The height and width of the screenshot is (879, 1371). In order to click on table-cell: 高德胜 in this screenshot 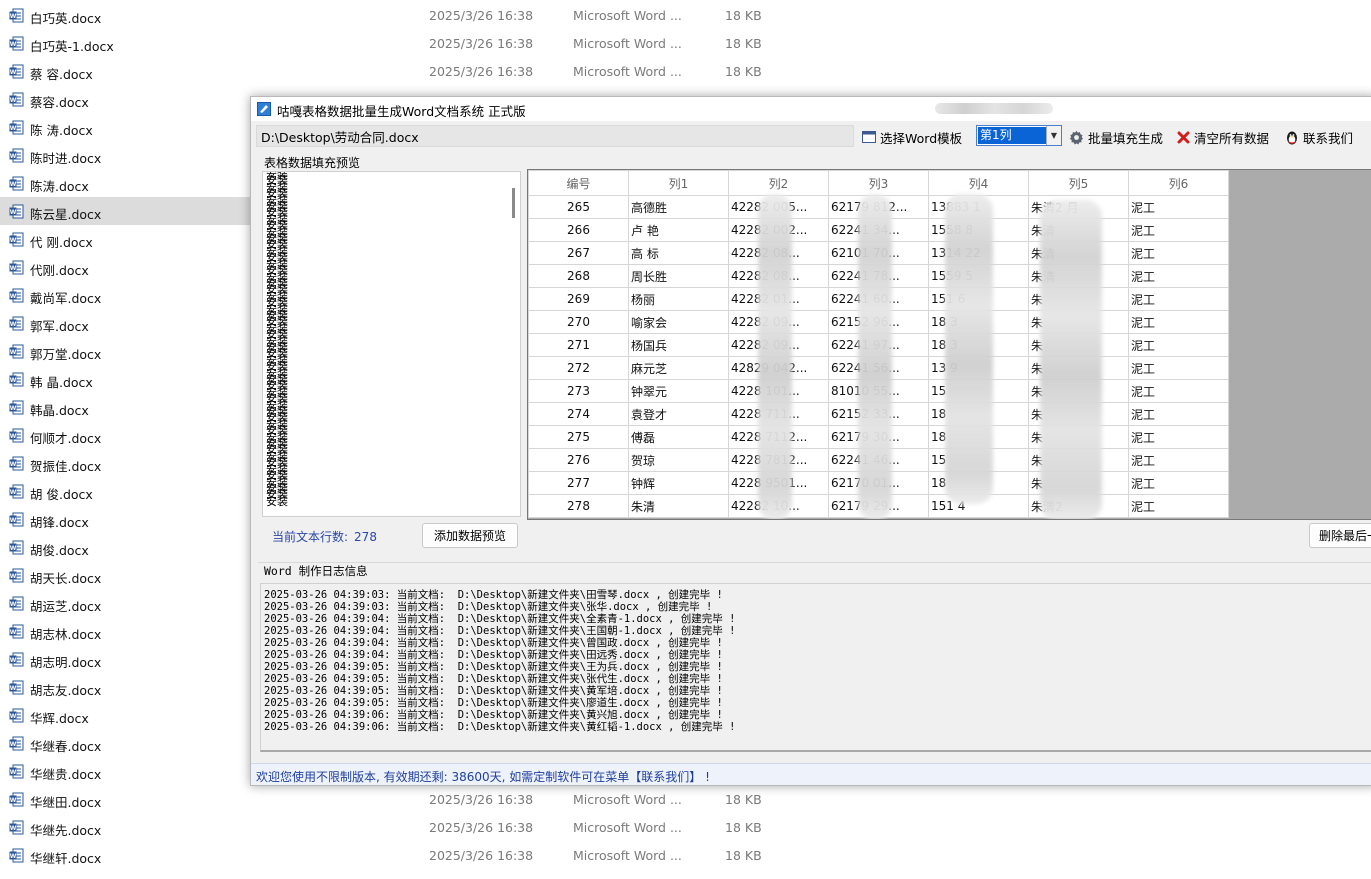, I will do `click(678, 207)`.